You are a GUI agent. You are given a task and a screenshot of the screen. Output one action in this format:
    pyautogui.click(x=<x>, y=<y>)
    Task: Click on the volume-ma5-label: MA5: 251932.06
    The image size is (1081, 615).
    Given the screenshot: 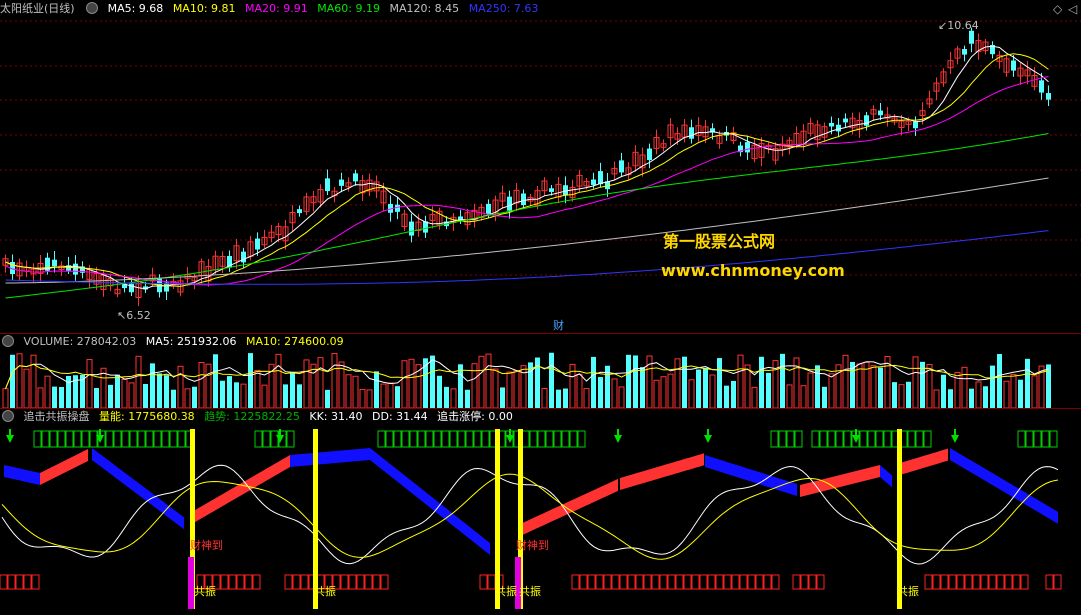 What is the action you would take?
    pyautogui.click(x=191, y=341)
    